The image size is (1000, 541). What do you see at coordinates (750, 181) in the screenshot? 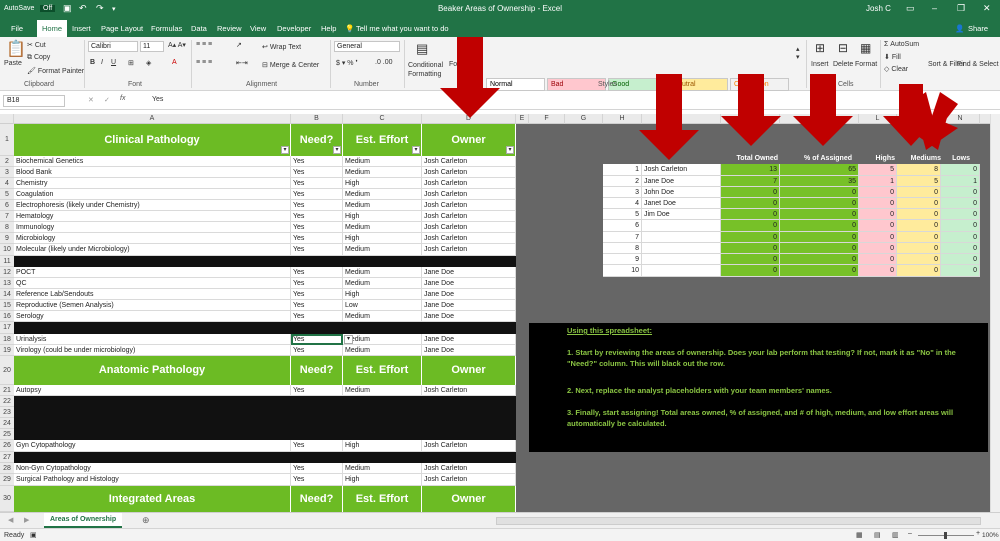
I see `summary-total: 7` at bounding box center [750, 181].